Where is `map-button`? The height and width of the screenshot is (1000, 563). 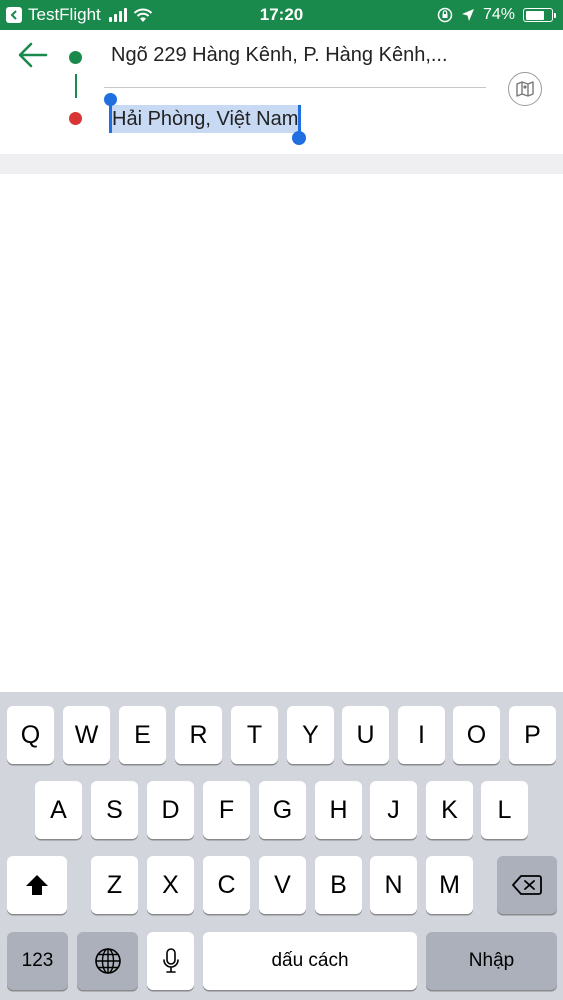
map-button is located at coordinates (525, 89).